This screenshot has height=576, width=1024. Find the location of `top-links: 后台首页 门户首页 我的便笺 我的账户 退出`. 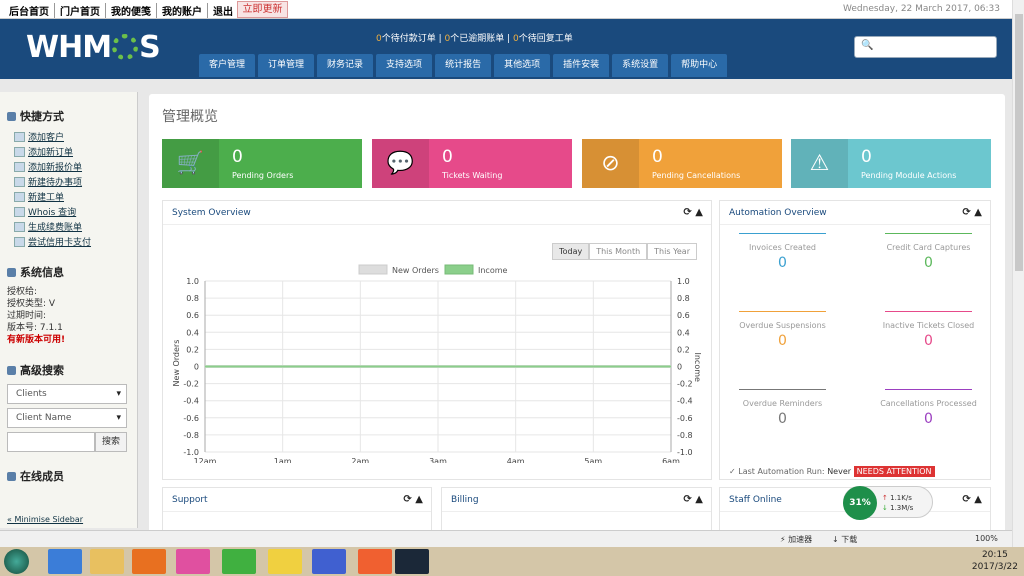

top-links: 后台首页 门户首页 我的便笺 我的账户 退出 is located at coordinates (121, 10).